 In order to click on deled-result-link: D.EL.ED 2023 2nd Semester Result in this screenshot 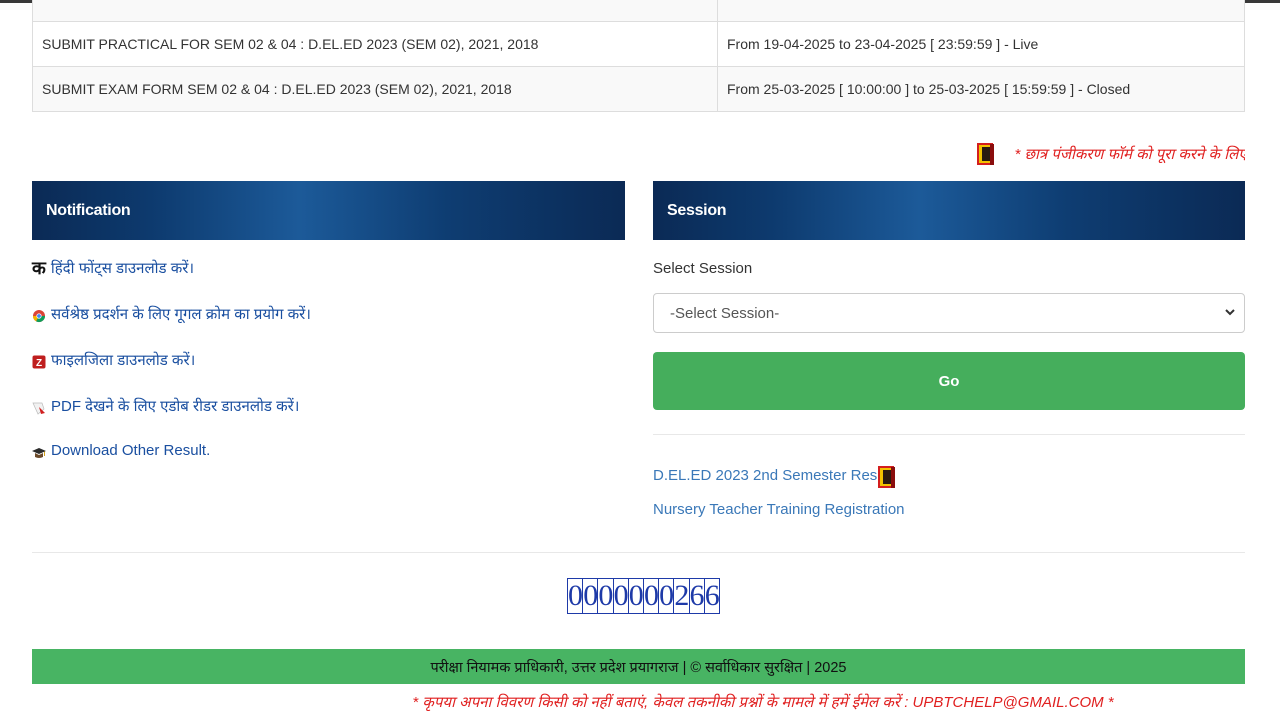, I will do `click(773, 475)`.